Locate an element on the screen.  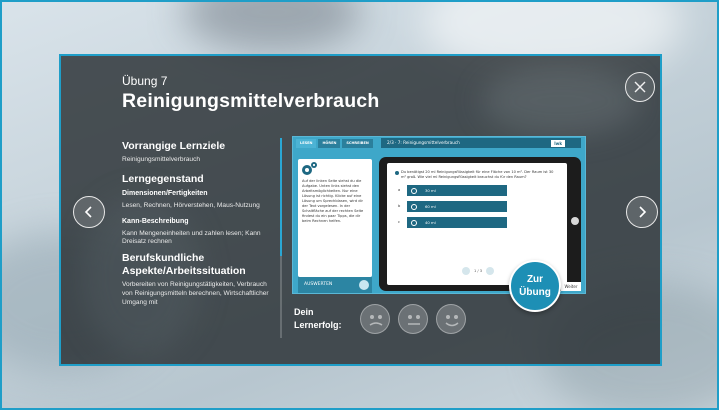
preview-tab: LESEN is located at coordinates (306, 143).